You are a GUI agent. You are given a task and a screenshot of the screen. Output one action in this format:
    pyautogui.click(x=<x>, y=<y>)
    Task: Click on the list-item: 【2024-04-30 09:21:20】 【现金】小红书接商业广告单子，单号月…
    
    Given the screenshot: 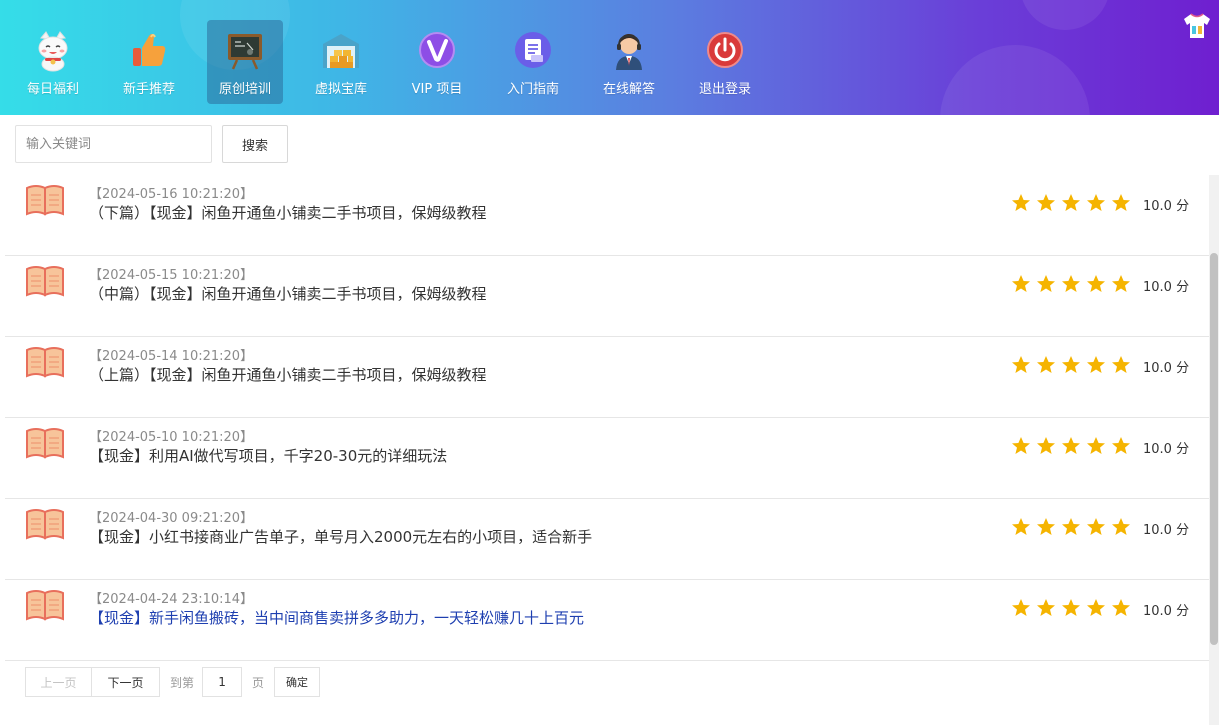 What is the action you would take?
    pyautogui.click(x=607, y=539)
    